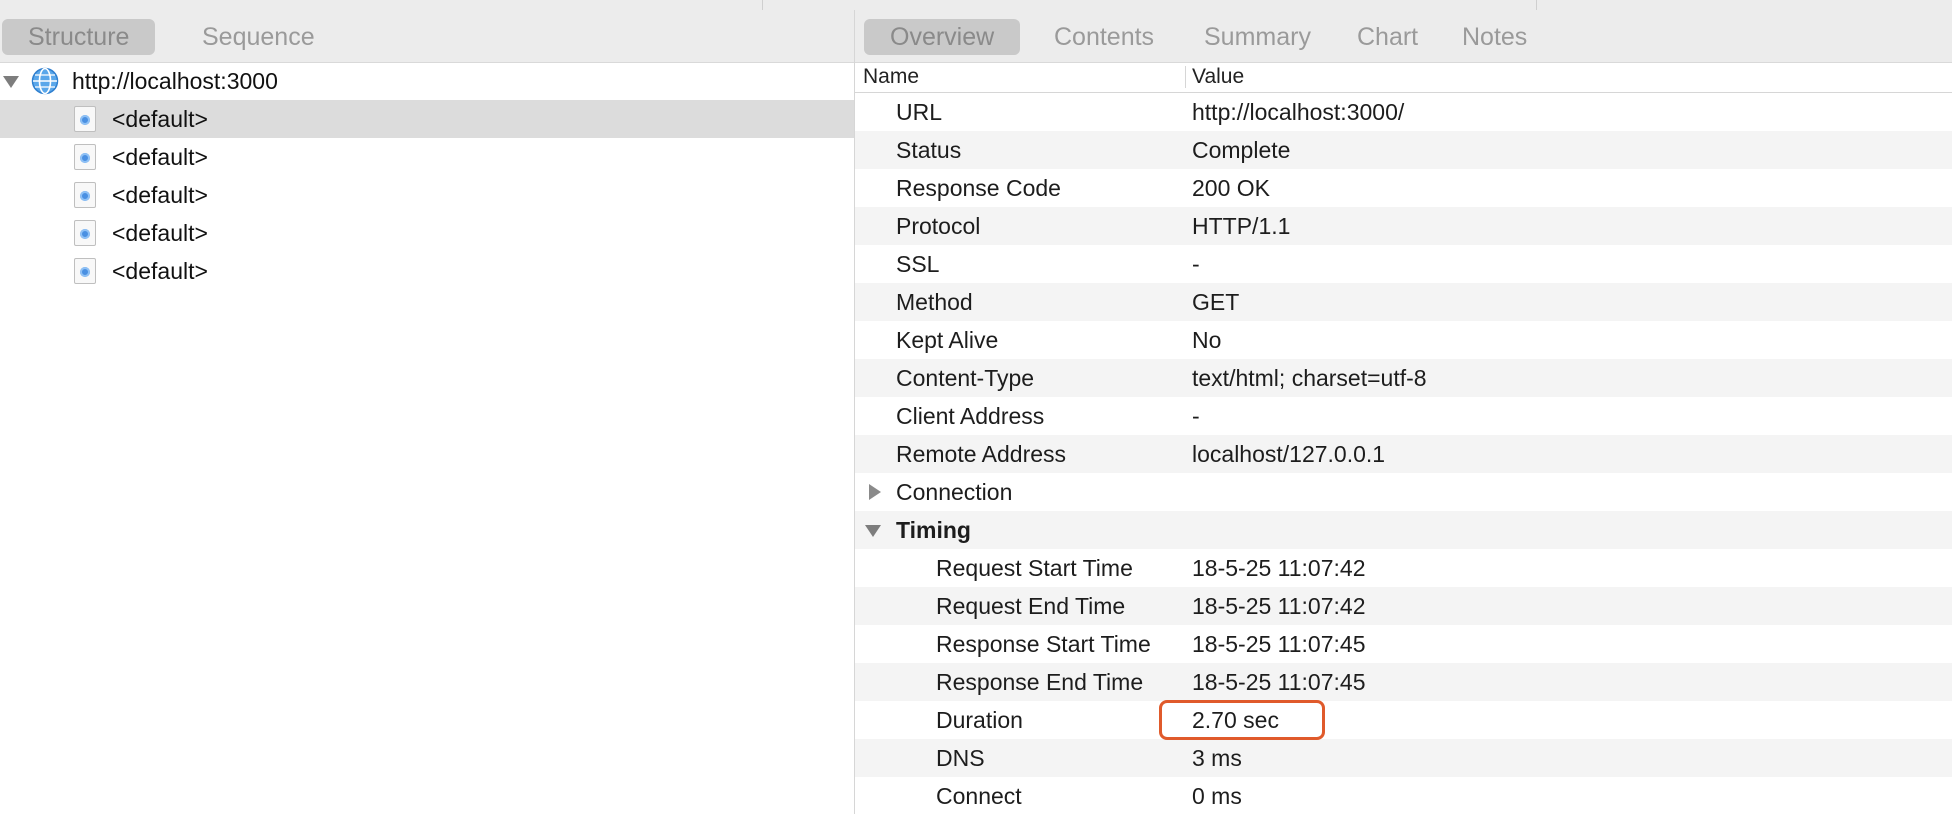 This screenshot has height=815, width=1952. I want to click on table-row: Kept Alive No, so click(1403, 340).